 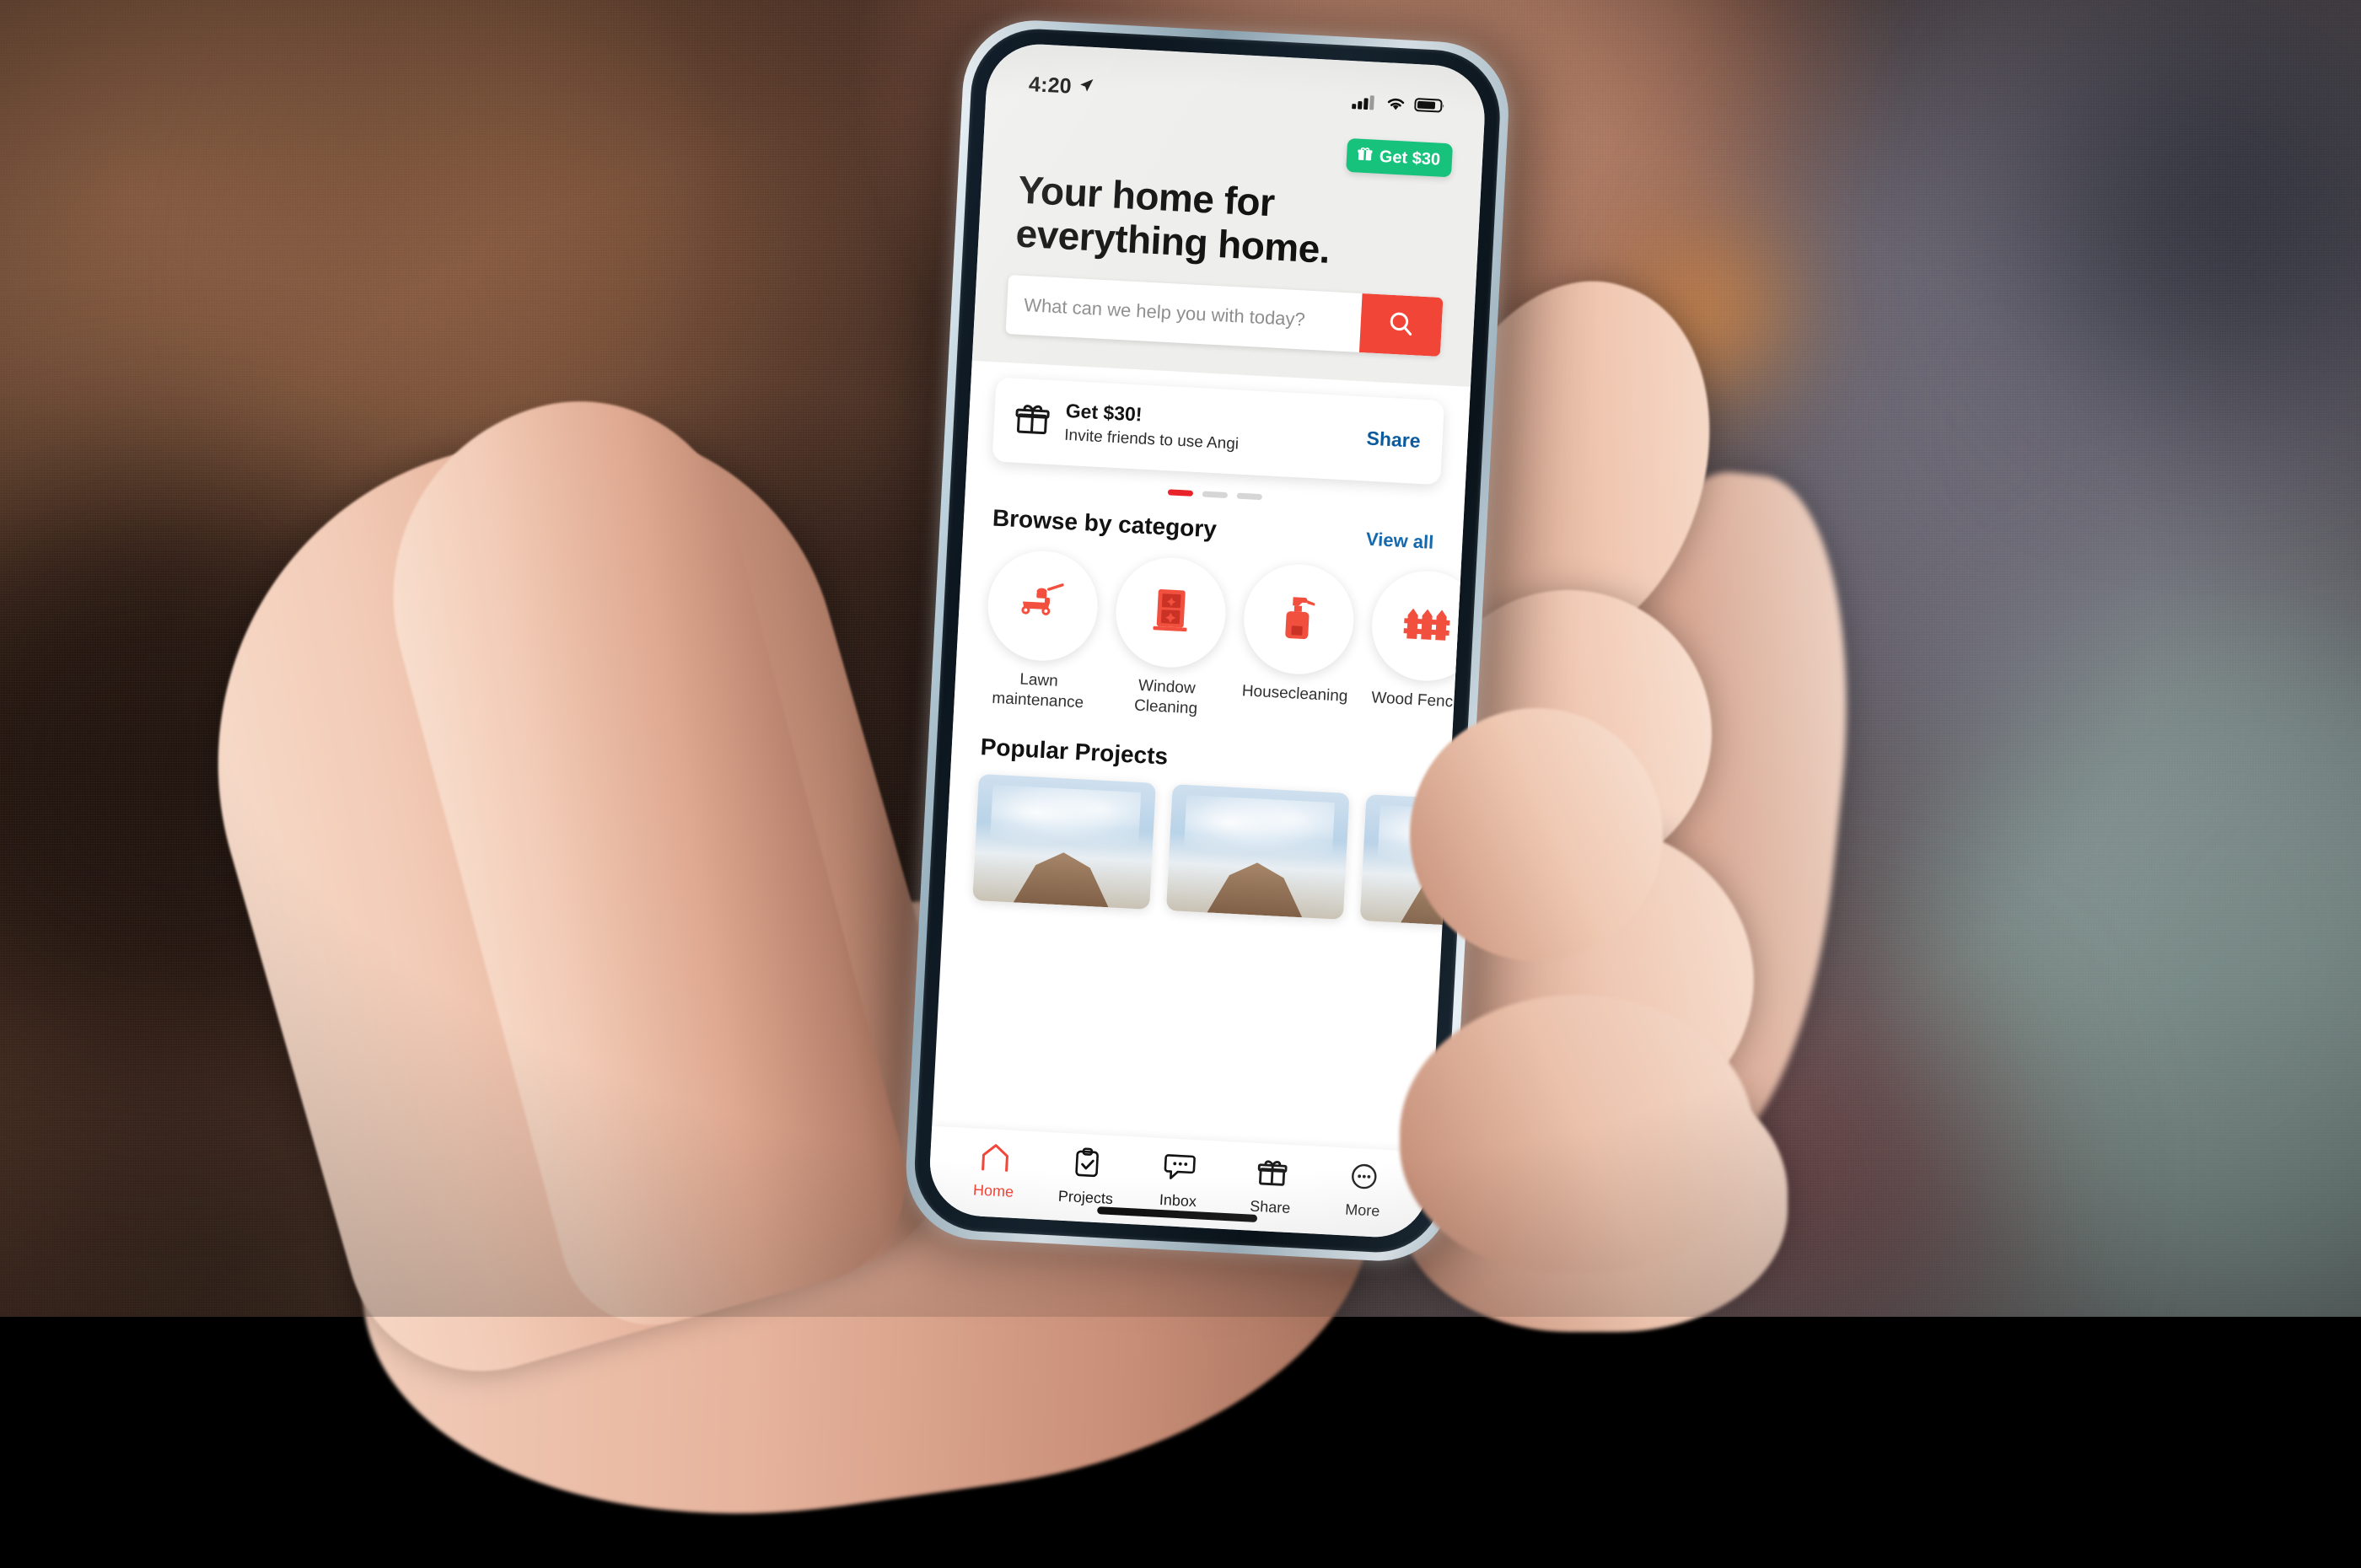 I want to click on lawn-mower-icon, so click(x=1043, y=606).